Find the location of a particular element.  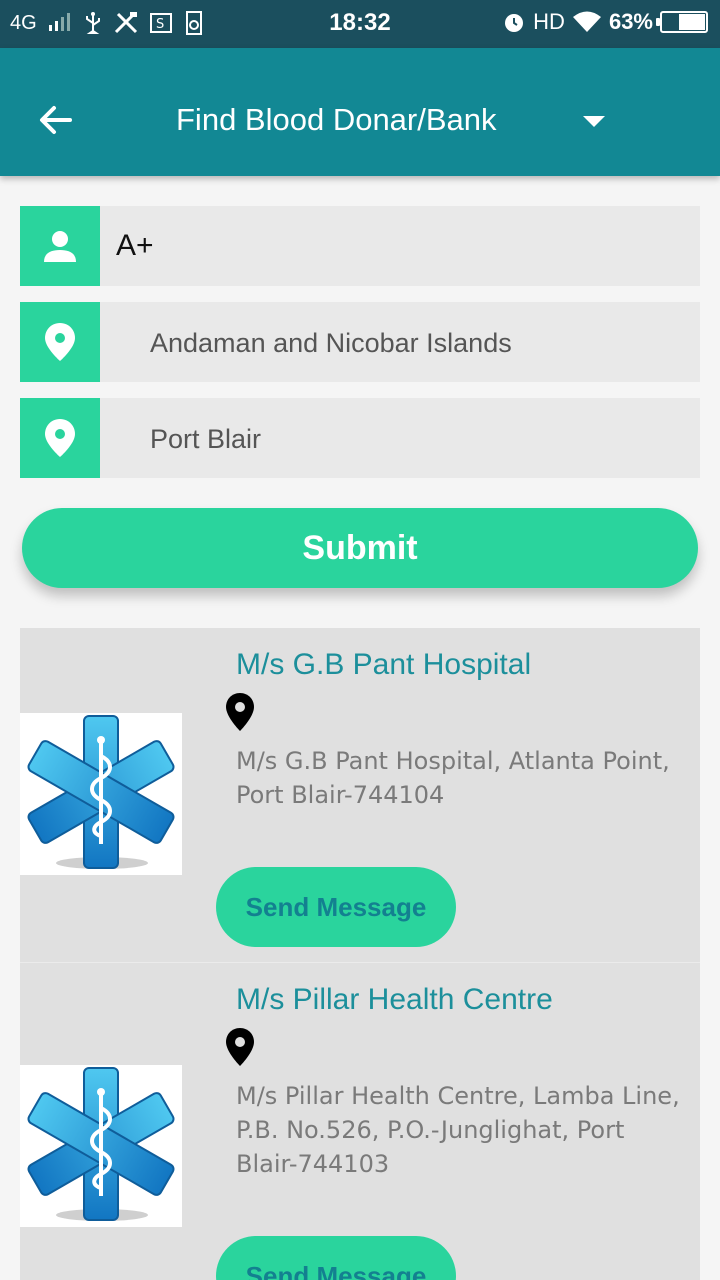

state-field: Andaman and Nicobar Islands is located at coordinates (360, 342).